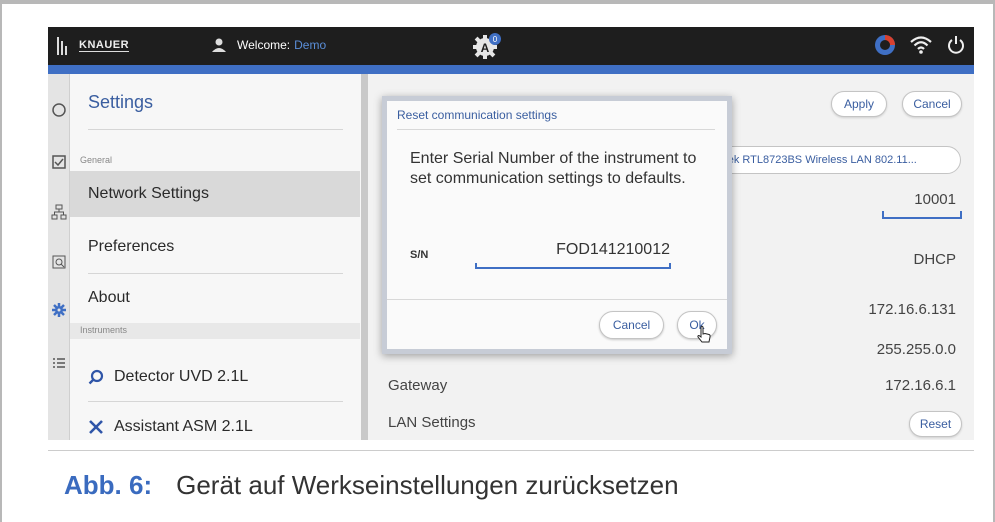 The width and height of the screenshot is (995, 522). Describe the element at coordinates (59, 162) in the screenshot. I see `checkbox-icon` at that location.